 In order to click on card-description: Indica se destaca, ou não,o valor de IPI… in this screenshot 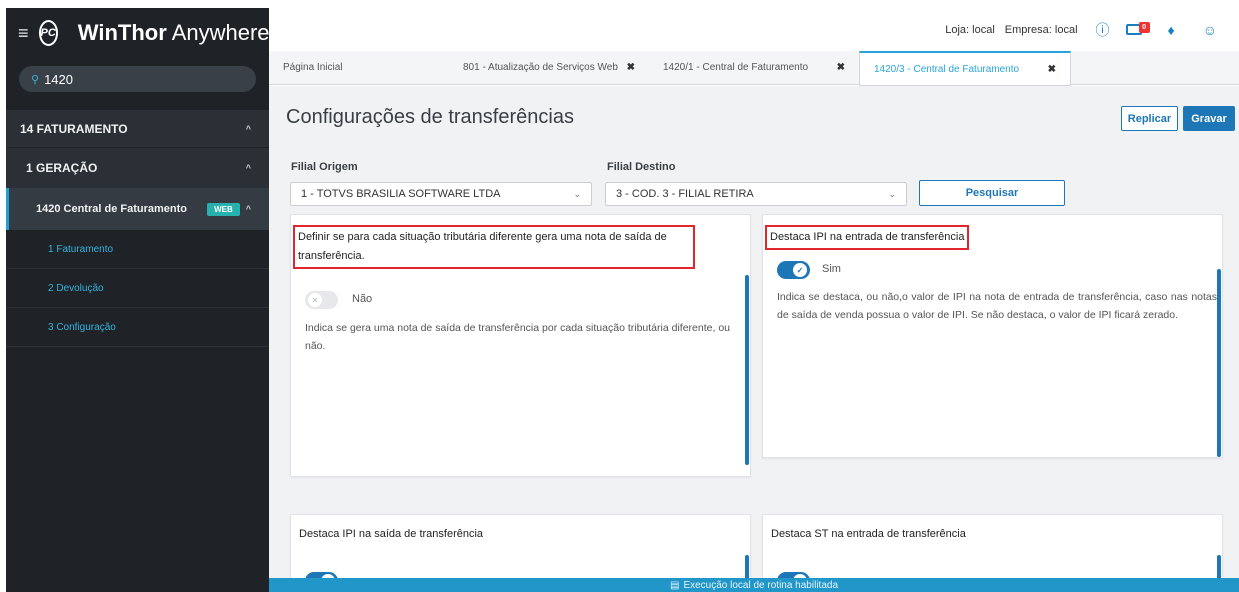, I will do `click(997, 306)`.